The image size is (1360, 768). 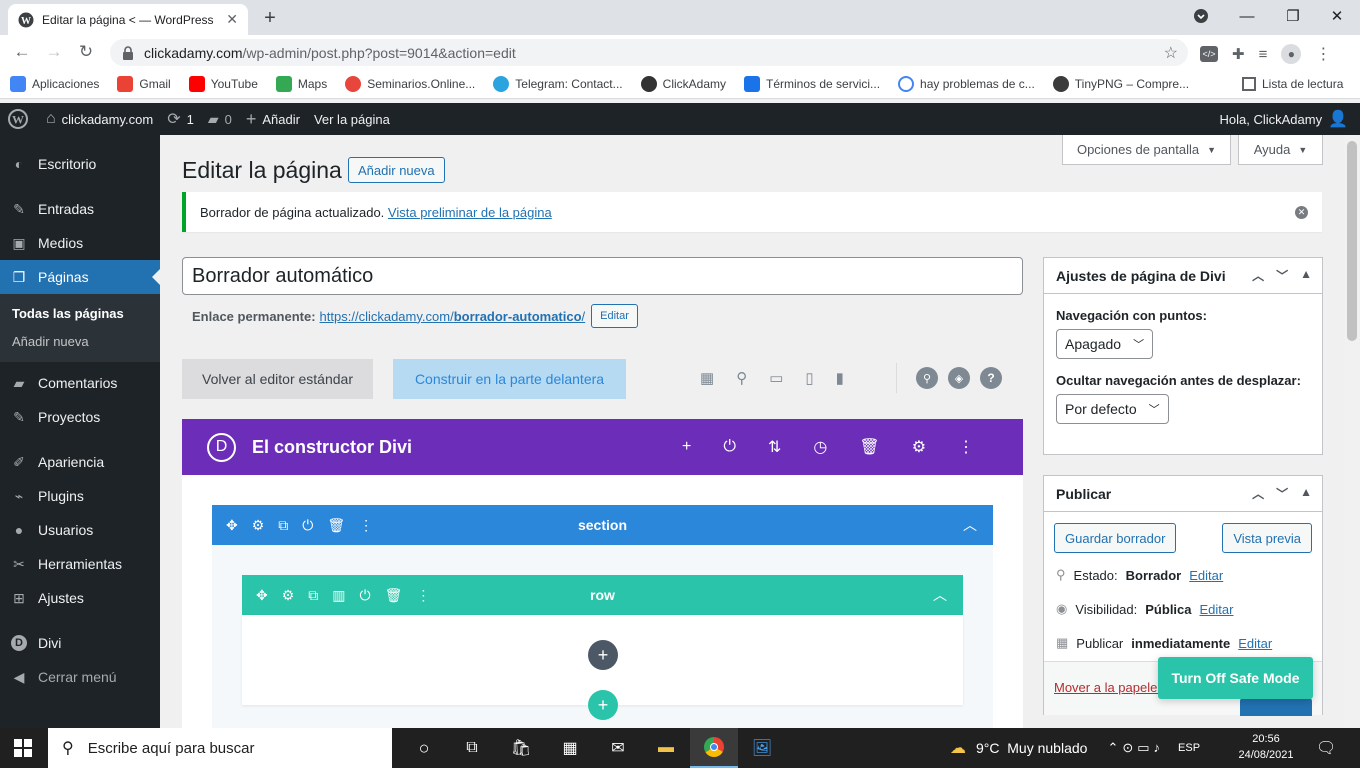 What do you see at coordinates (1292, 83) in the screenshot?
I see `reading-list: Lista de lectura` at bounding box center [1292, 83].